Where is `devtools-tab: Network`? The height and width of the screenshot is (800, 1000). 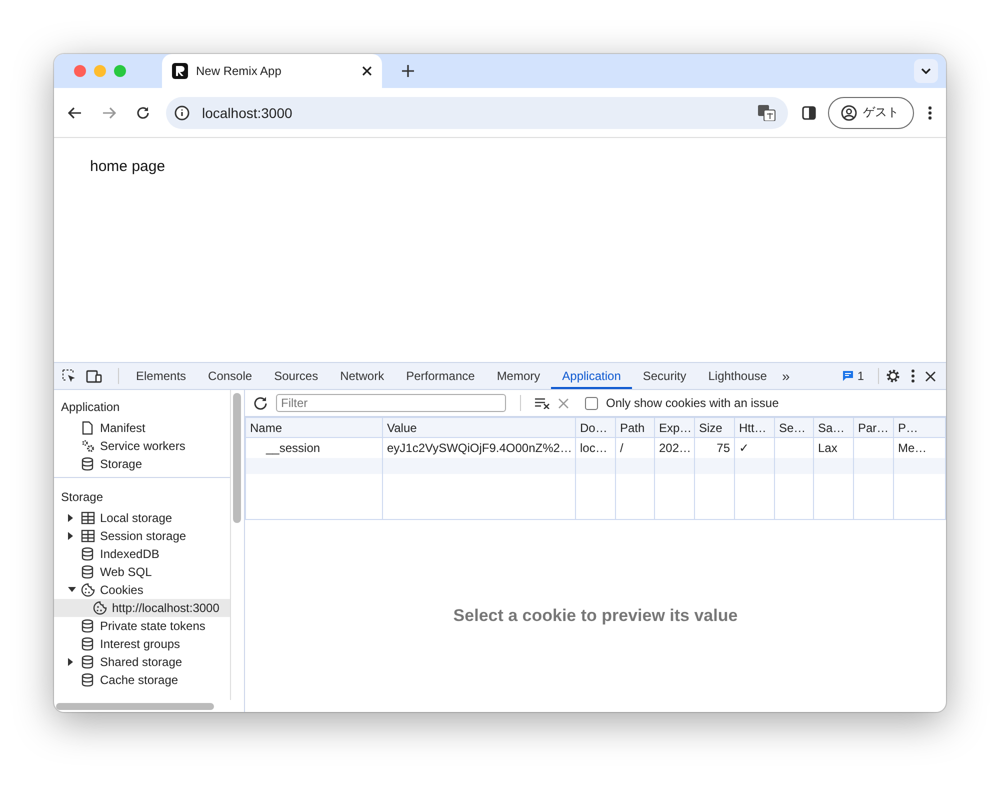 devtools-tab: Network is located at coordinates (362, 376).